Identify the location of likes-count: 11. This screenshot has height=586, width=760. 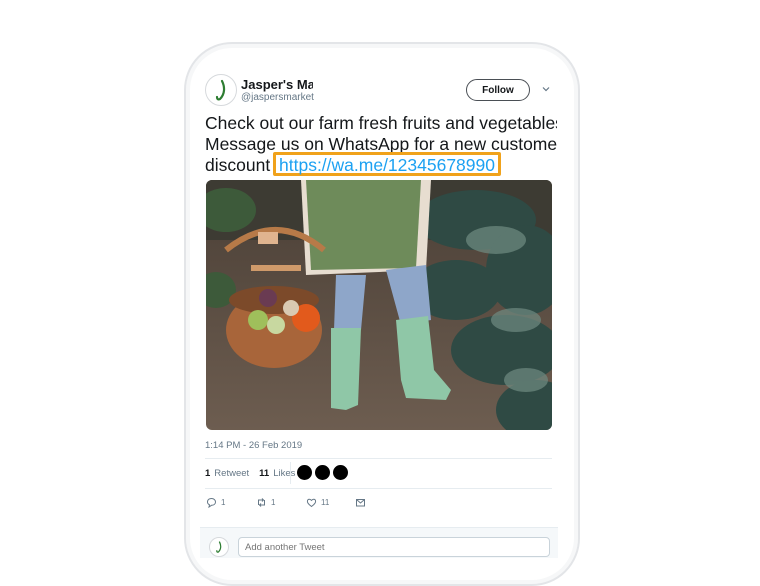
(264, 473).